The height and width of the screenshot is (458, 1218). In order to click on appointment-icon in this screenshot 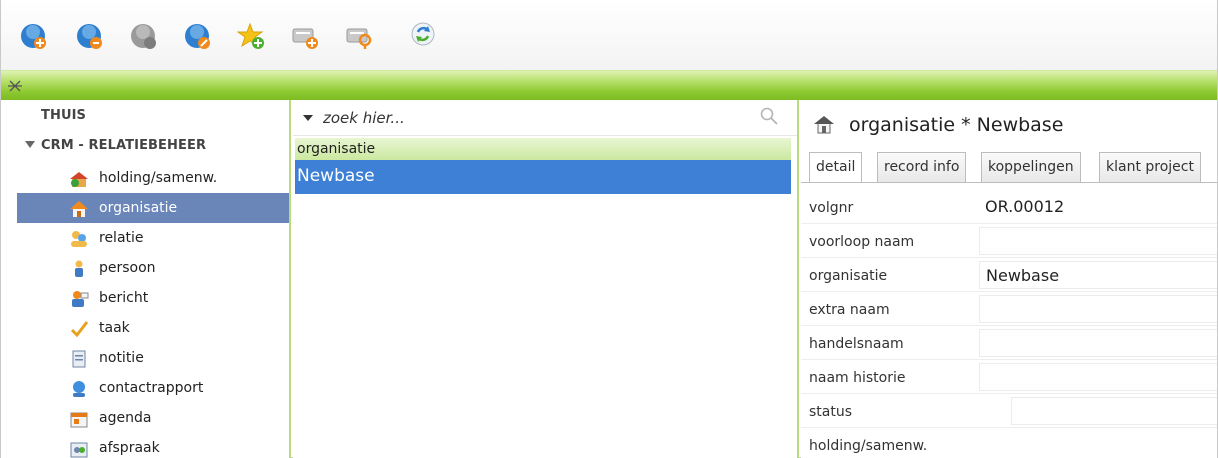, I will do `click(79, 448)`.